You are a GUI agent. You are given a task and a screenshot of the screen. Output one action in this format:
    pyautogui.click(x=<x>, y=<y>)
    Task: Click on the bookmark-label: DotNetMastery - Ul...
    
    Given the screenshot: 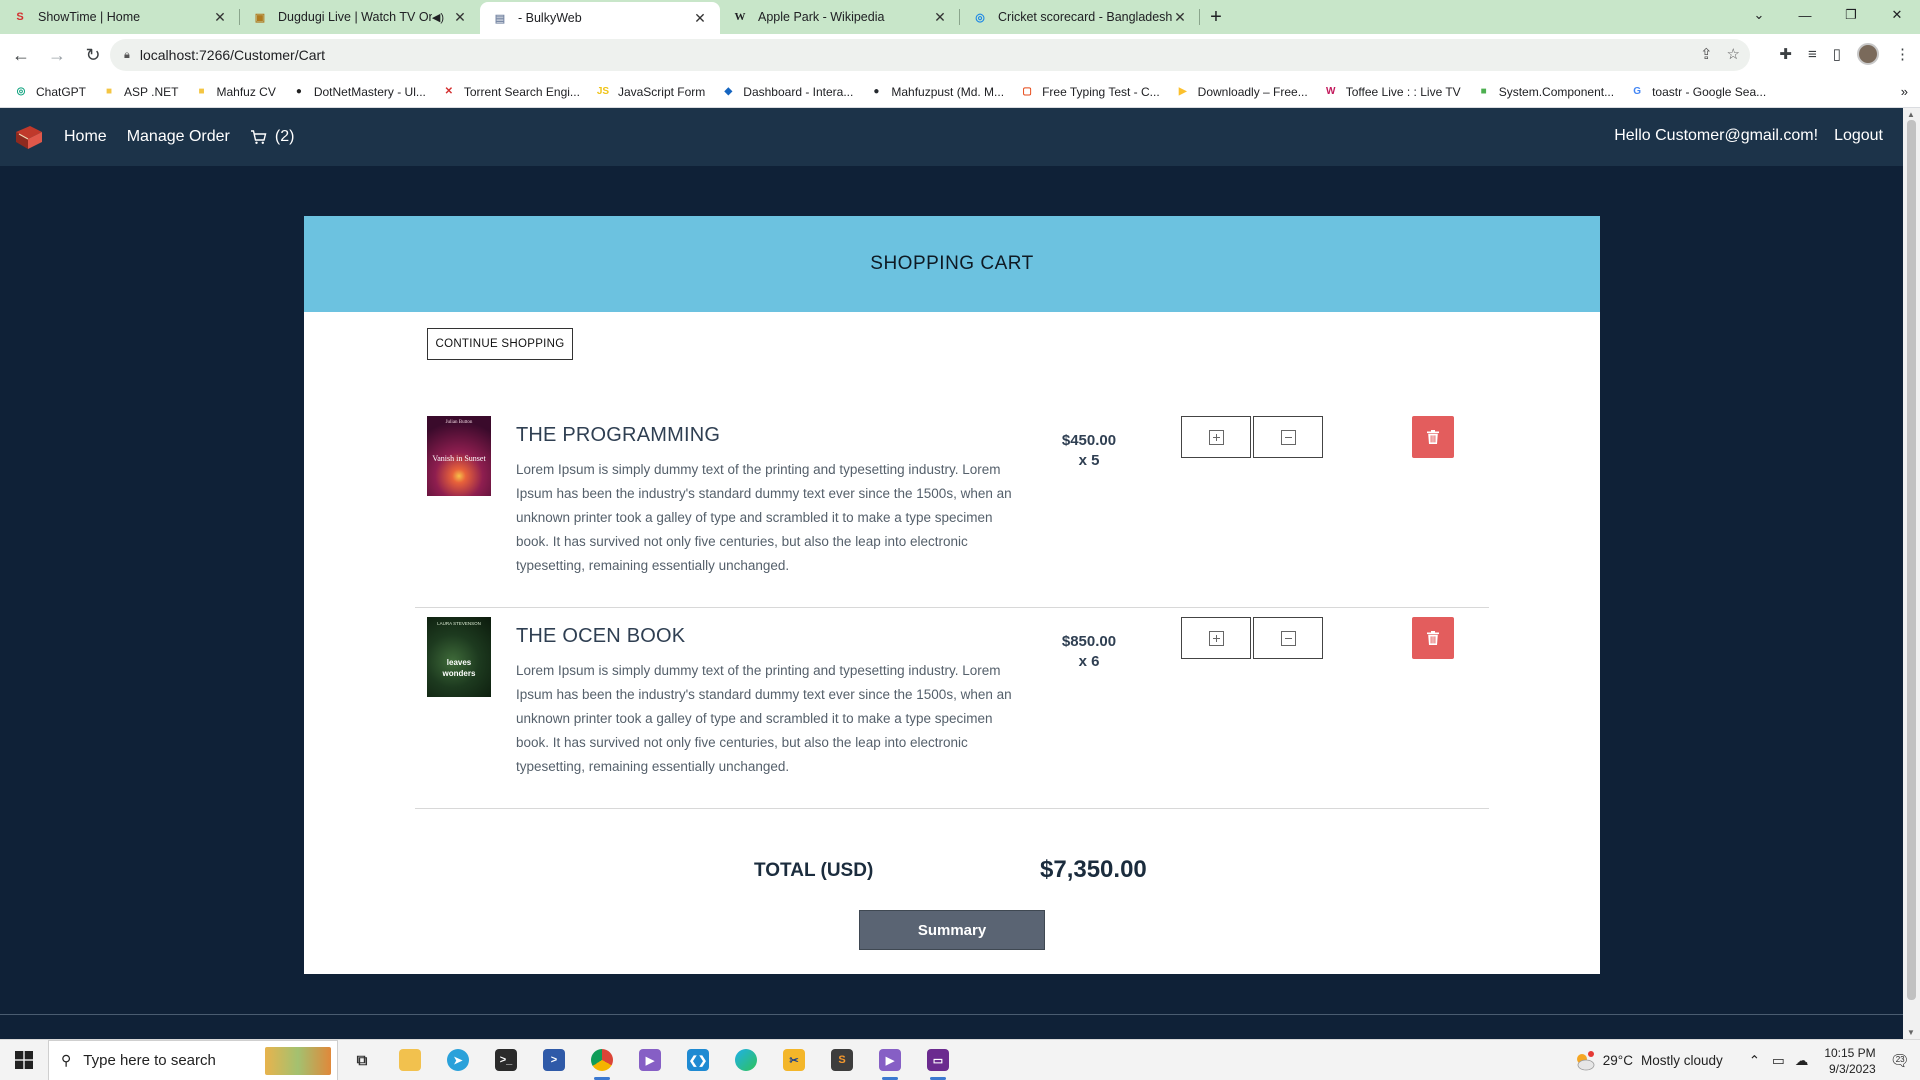 What is the action you would take?
    pyautogui.click(x=369, y=91)
    